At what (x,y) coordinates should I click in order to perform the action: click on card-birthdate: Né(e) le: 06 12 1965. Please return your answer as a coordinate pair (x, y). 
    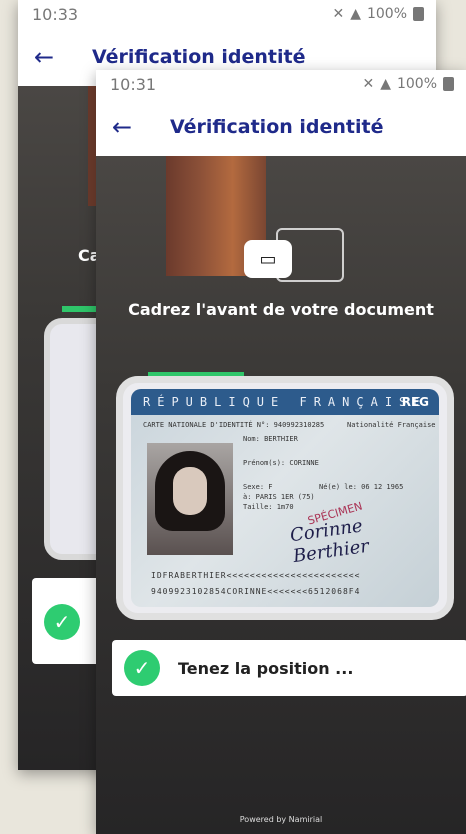
    Looking at the image, I should click on (361, 487).